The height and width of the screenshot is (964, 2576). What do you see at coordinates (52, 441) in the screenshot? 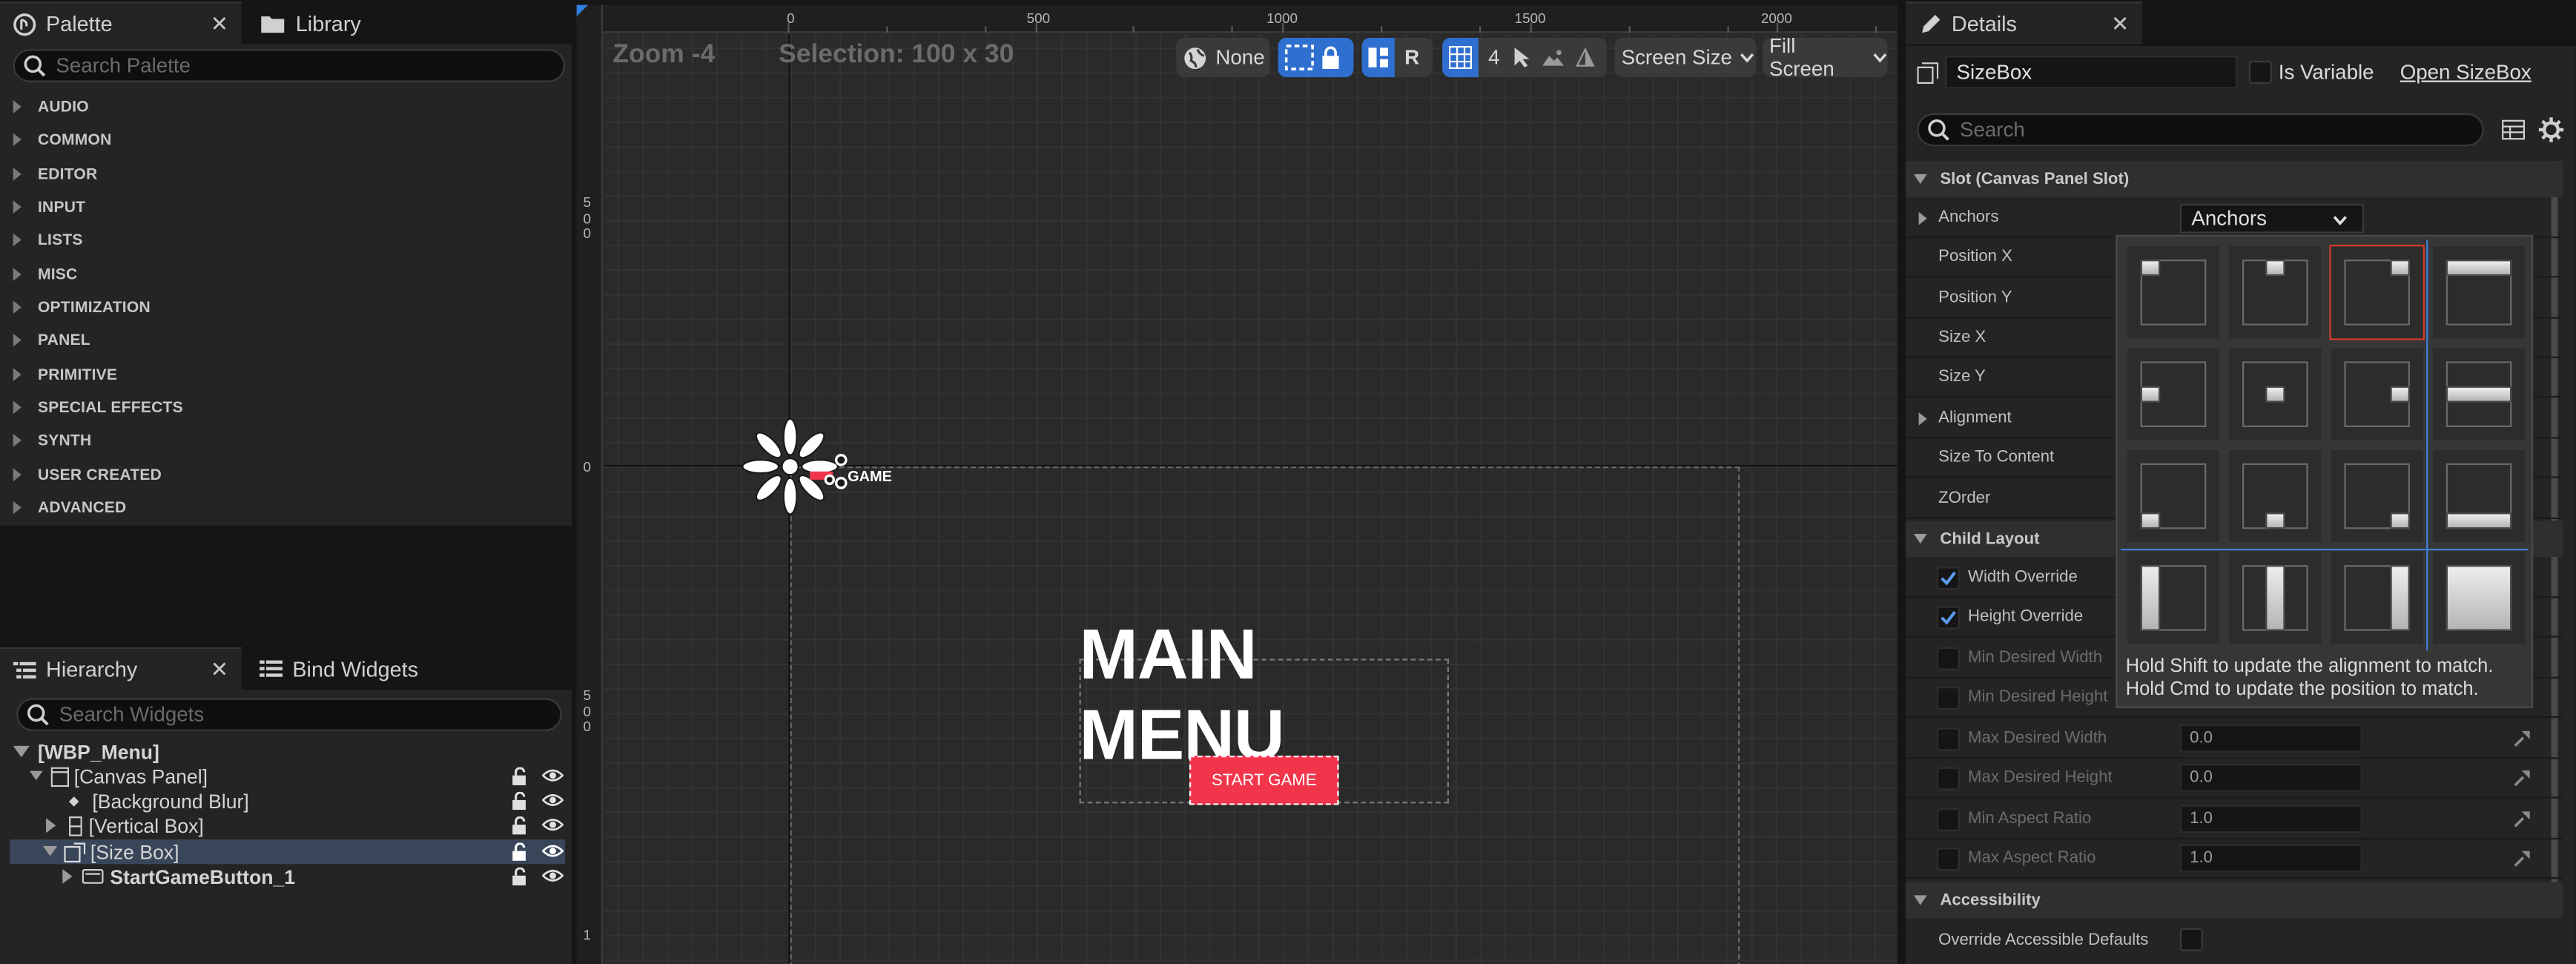
I see `palette-category-synth: SYNTH` at bounding box center [52, 441].